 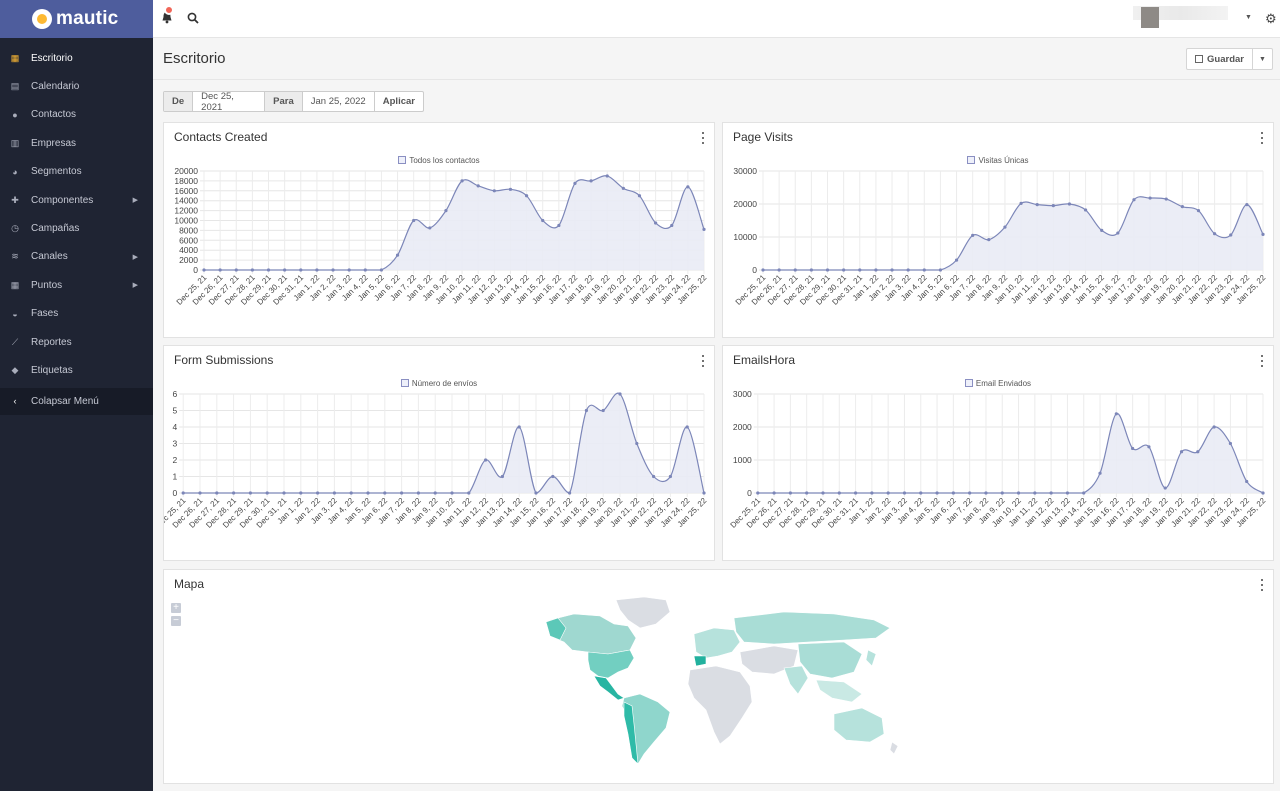 What do you see at coordinates (76, 172) in the screenshot?
I see `sidebar-item-segmentos: ◕ Segmentos` at bounding box center [76, 172].